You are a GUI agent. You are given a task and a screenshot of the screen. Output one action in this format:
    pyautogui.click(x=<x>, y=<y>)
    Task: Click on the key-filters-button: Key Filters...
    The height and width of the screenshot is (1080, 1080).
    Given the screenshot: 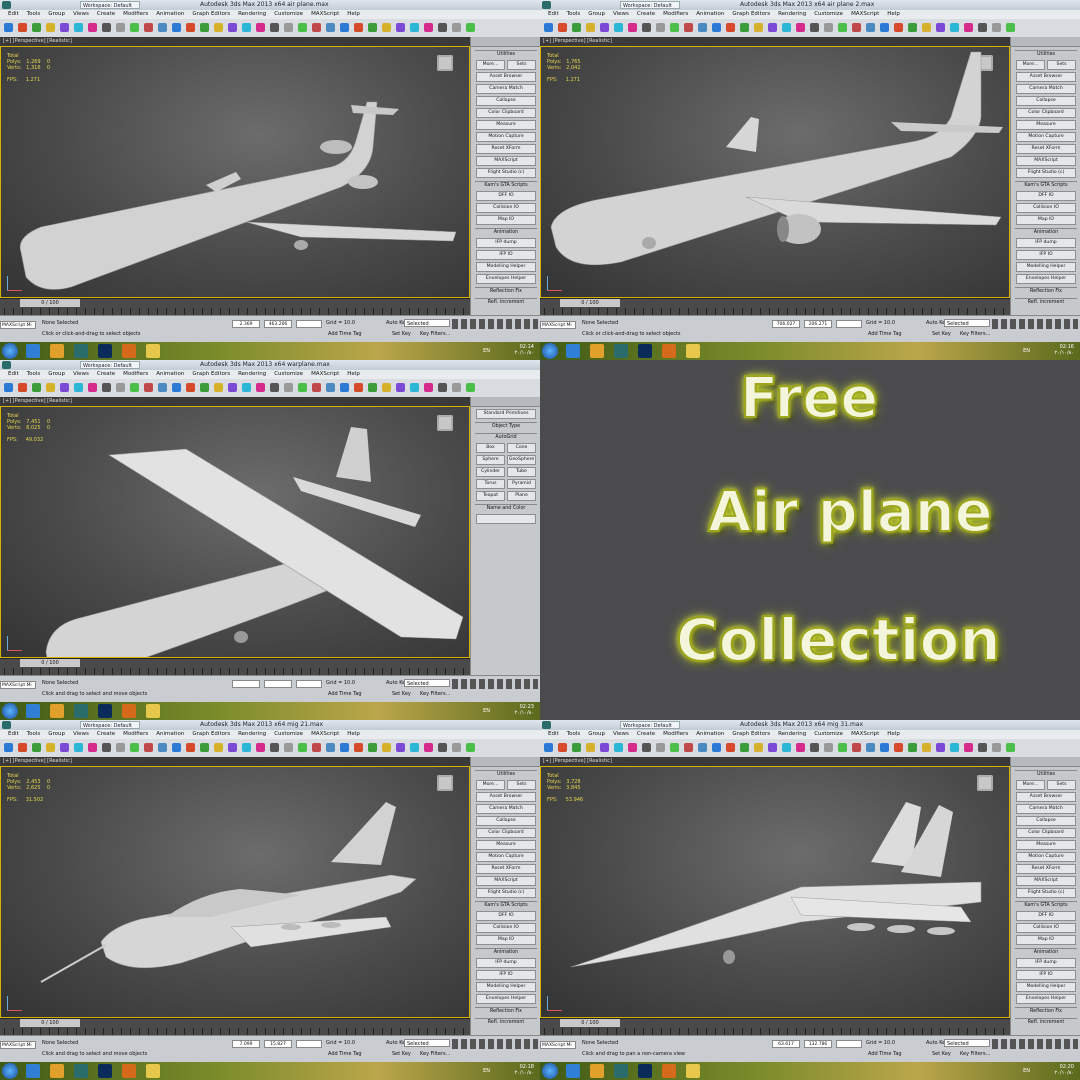 What is the action you would take?
    pyautogui.click(x=435, y=334)
    